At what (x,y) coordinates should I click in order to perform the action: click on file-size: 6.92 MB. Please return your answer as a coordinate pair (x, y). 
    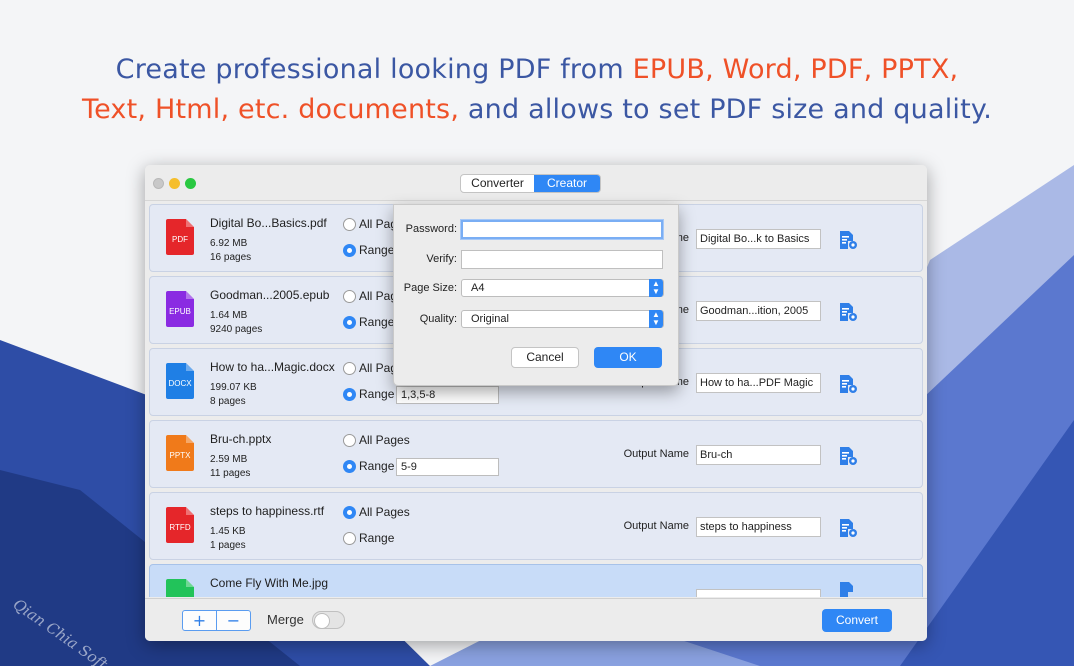
    Looking at the image, I should click on (229, 243).